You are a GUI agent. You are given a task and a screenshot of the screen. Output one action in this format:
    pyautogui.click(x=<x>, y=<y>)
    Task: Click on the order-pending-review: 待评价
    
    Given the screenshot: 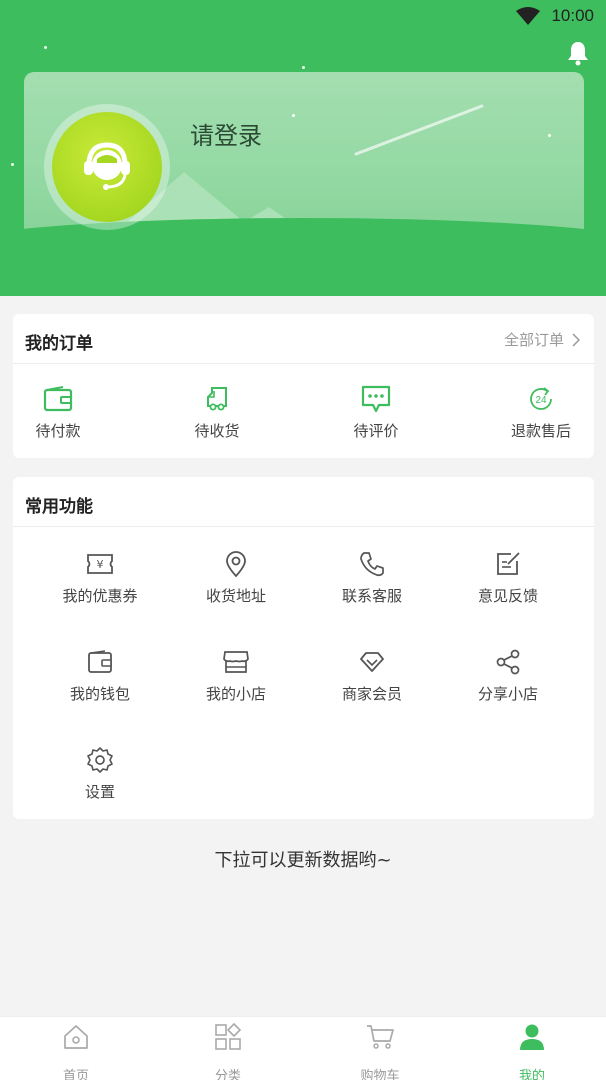 What is the action you would take?
    pyautogui.click(x=376, y=412)
    